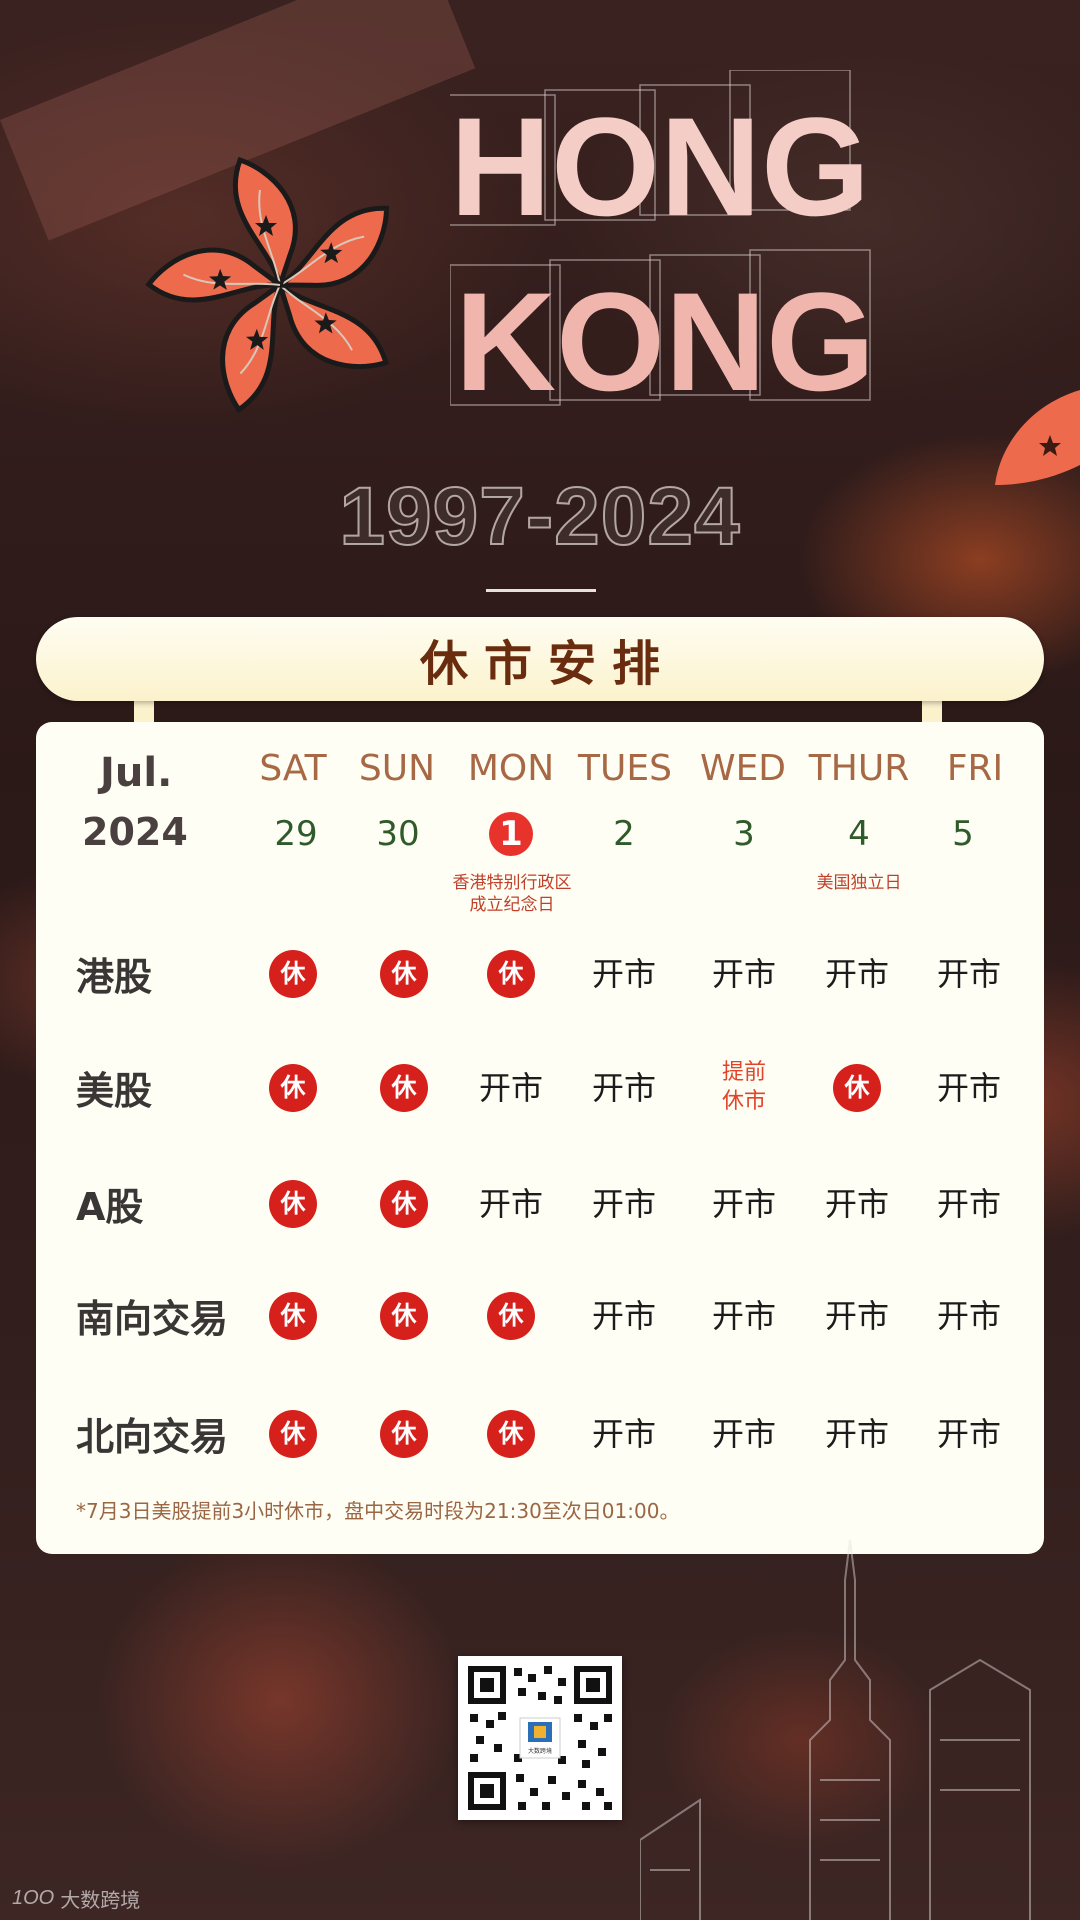 The height and width of the screenshot is (1920, 1080). Describe the element at coordinates (512, 883) in the screenshot. I see `holiday-note-line: 香港特别行政区` at that location.